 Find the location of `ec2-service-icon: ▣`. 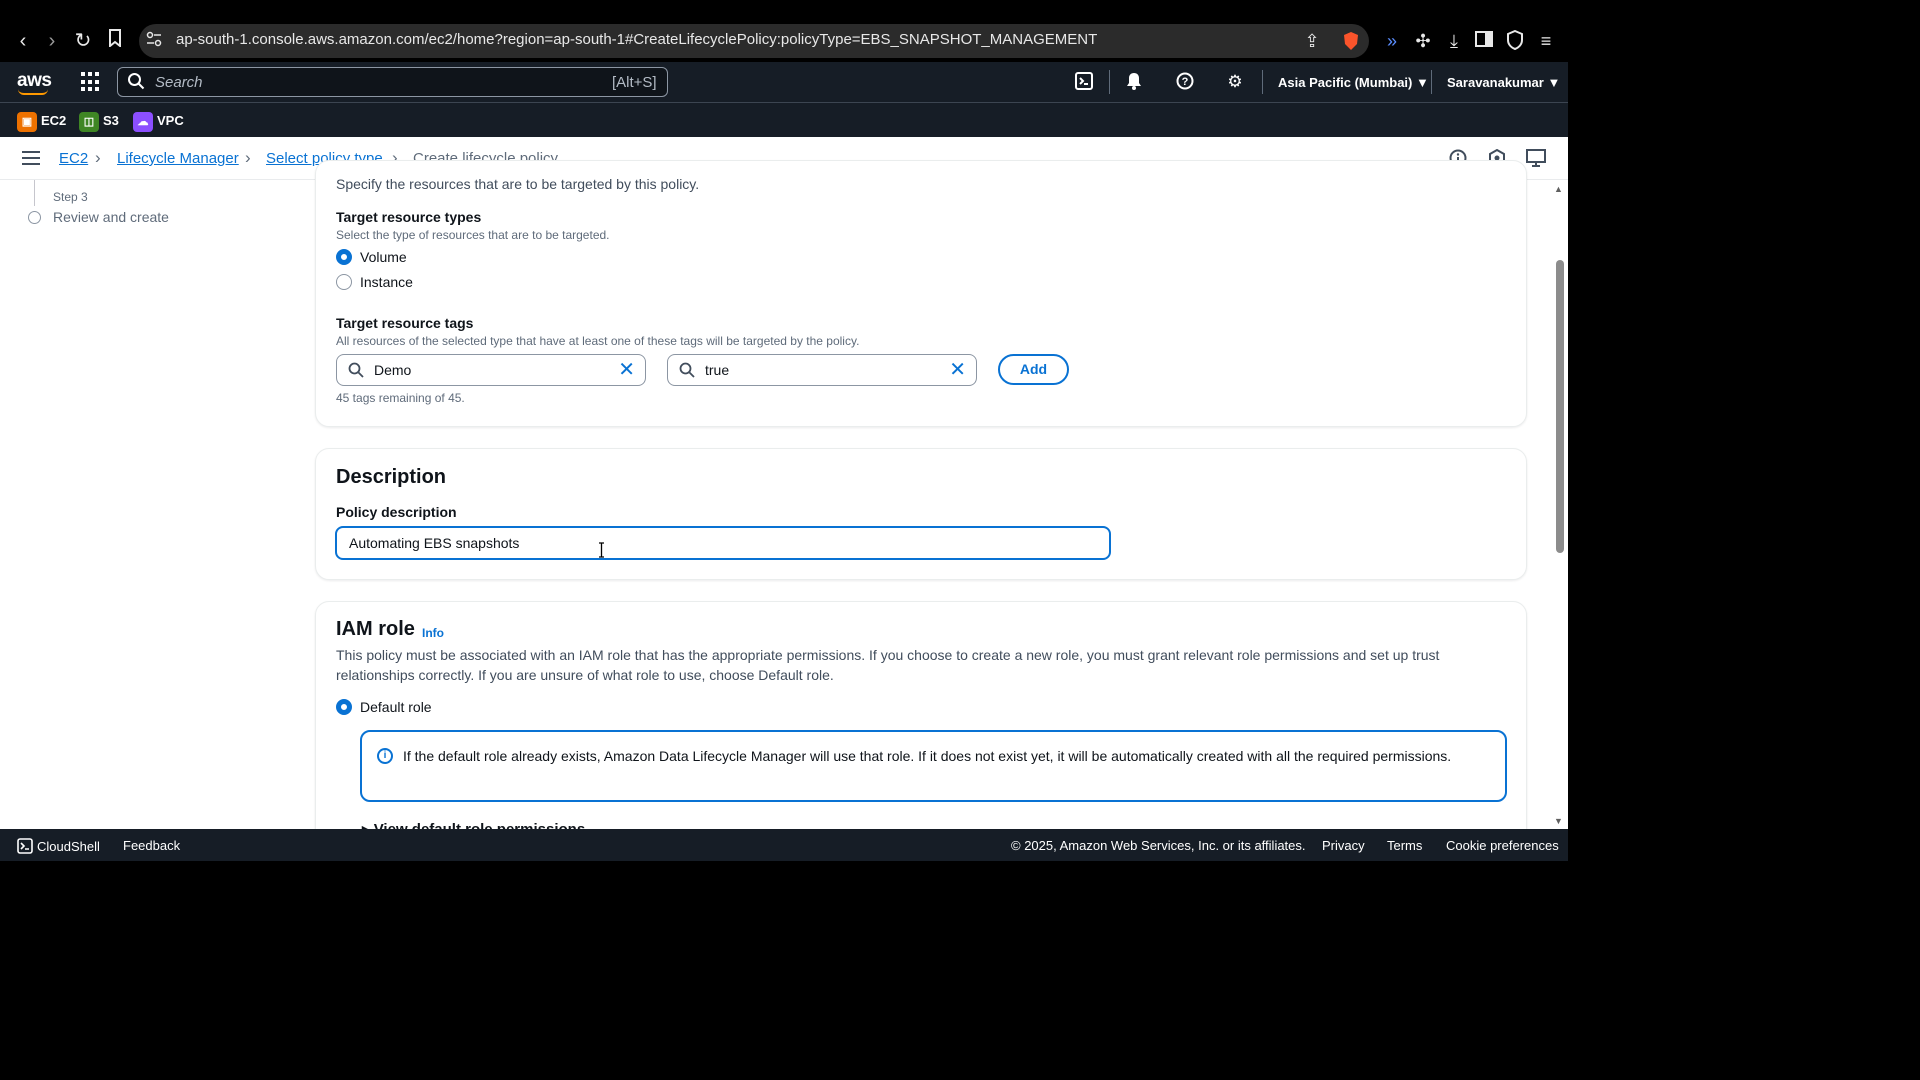

ec2-service-icon: ▣ is located at coordinates (27, 121).